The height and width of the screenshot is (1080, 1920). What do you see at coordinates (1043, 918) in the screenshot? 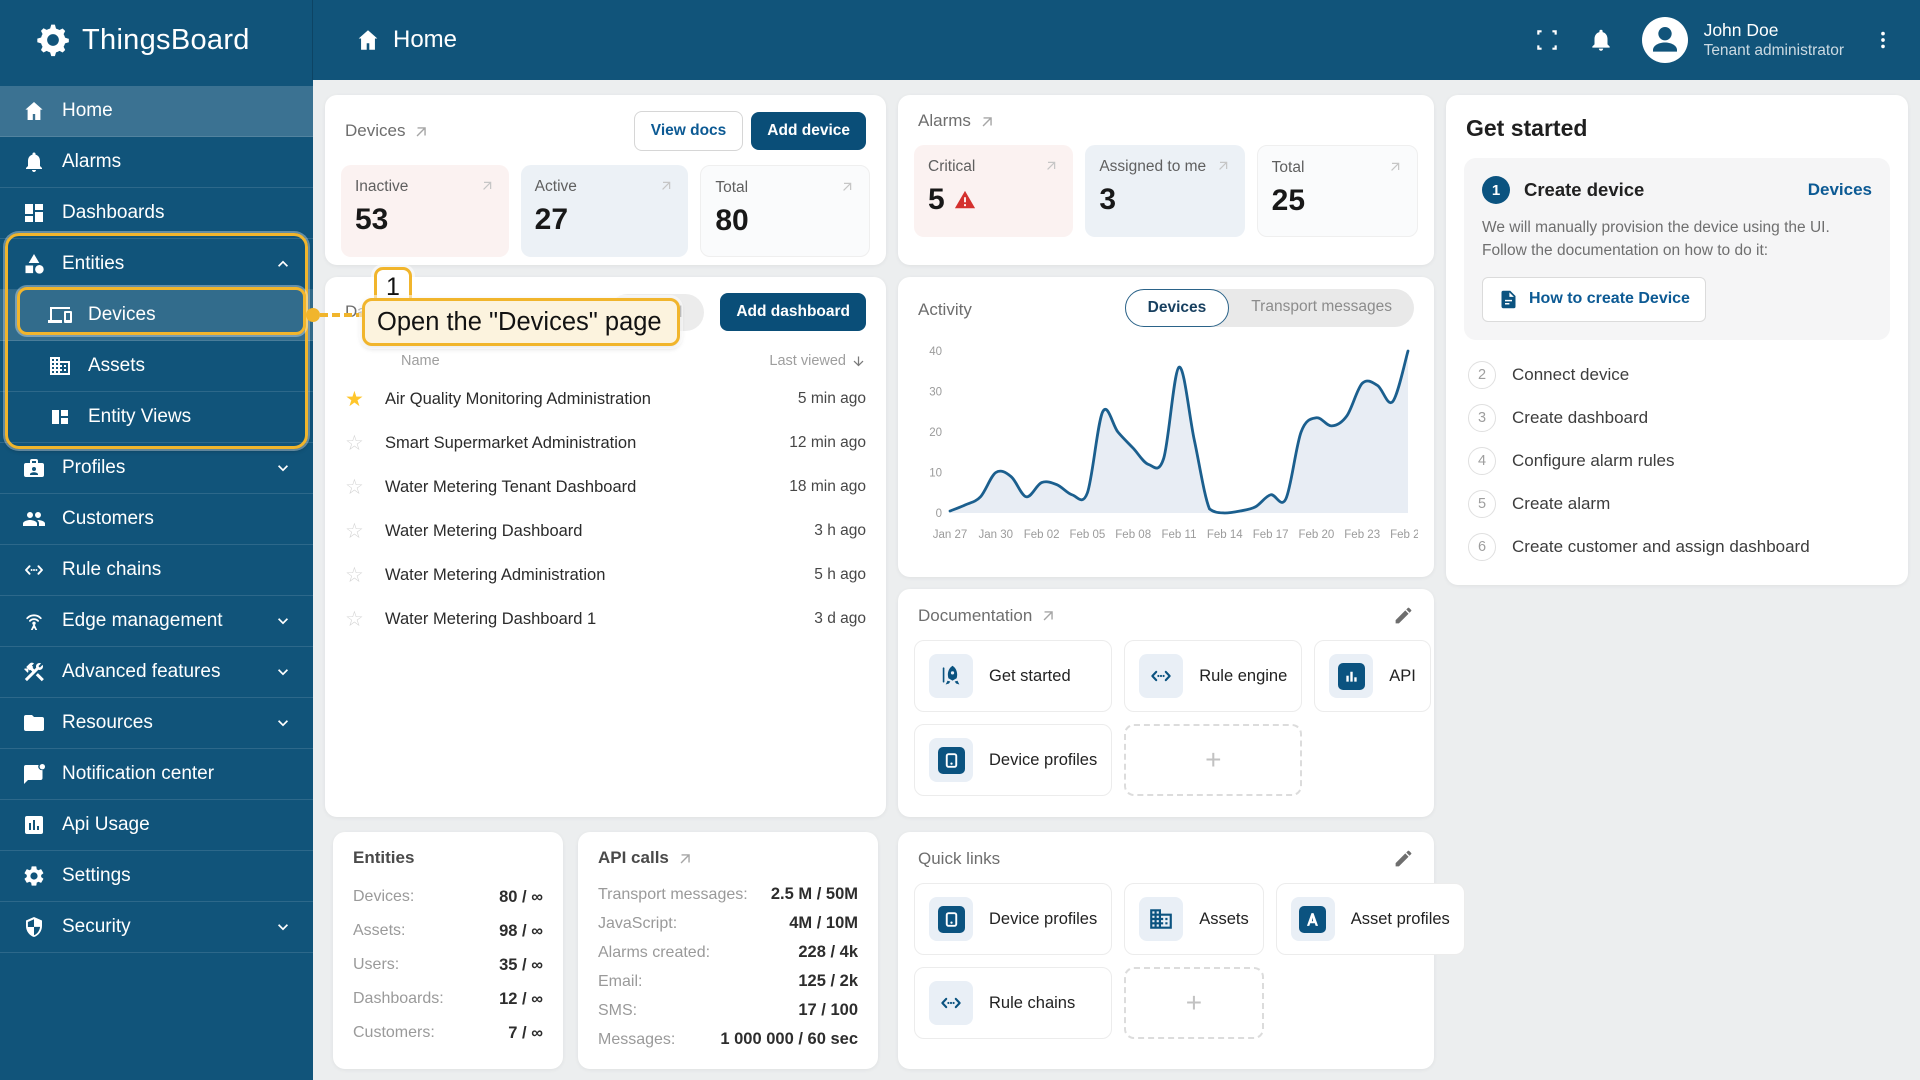
I see `link-label: Device profiles` at bounding box center [1043, 918].